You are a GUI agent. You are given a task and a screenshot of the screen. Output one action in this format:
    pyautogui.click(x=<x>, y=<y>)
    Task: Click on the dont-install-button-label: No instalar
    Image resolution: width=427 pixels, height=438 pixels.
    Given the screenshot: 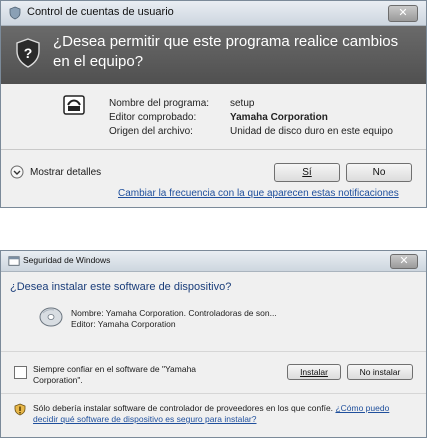 What is the action you would take?
    pyautogui.click(x=380, y=372)
    